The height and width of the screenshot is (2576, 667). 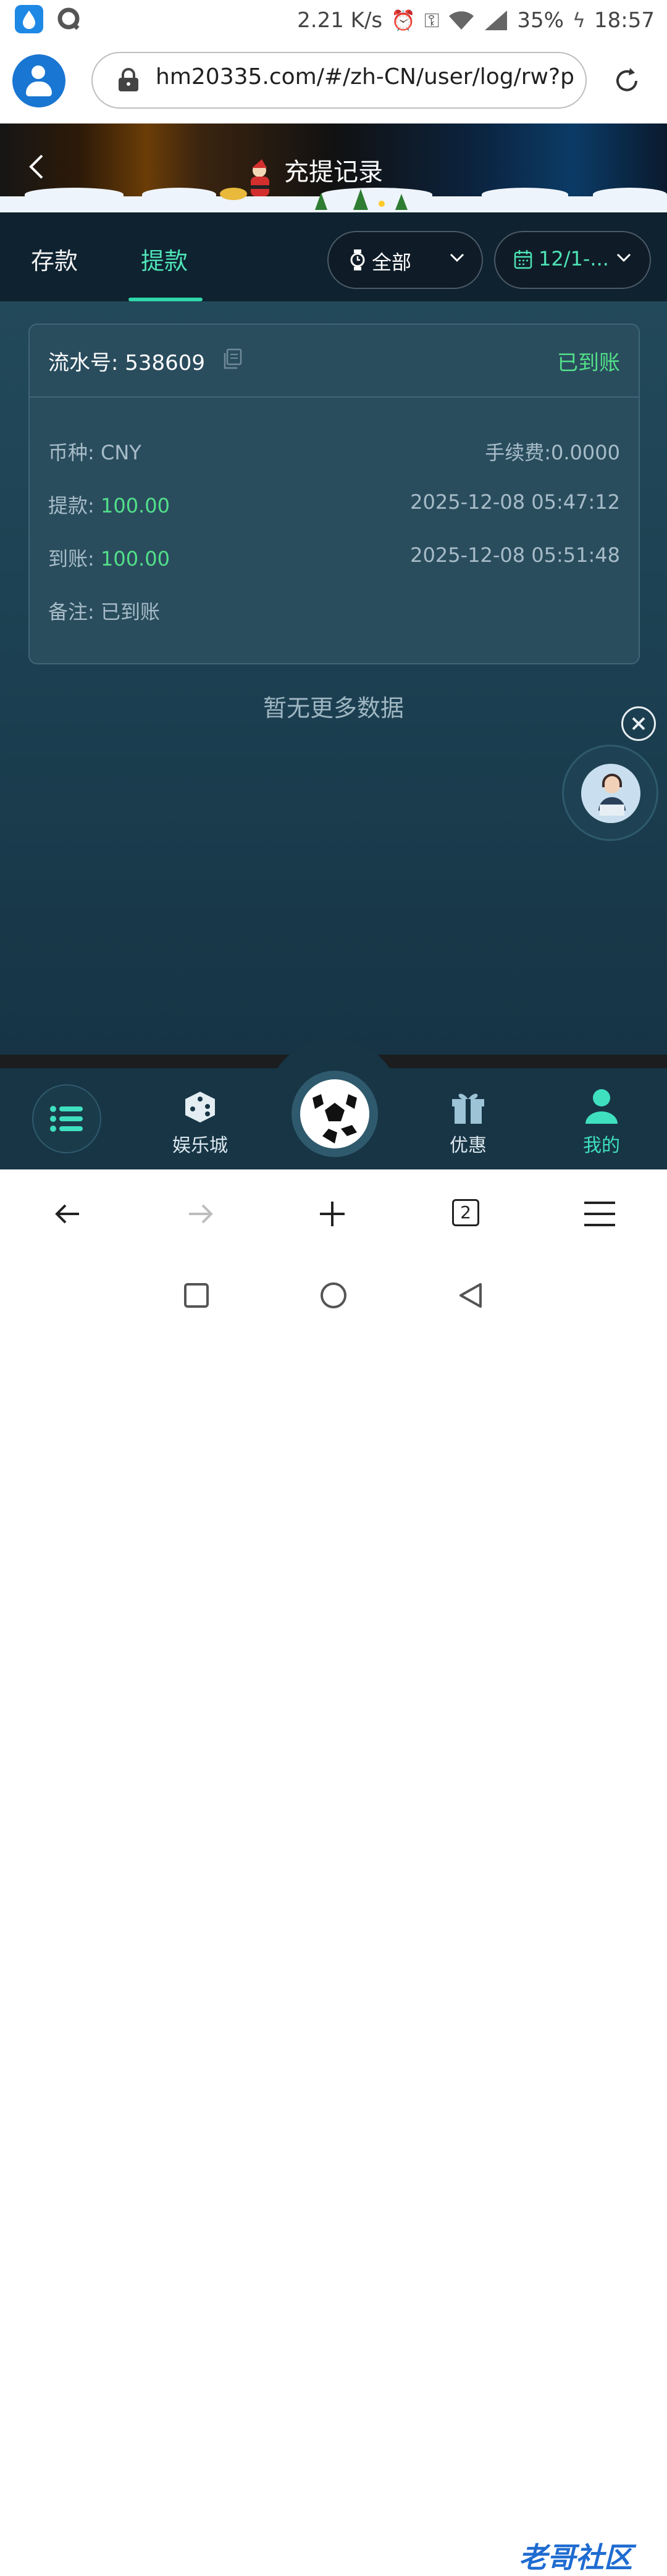 I want to click on status-badge: 已到账, so click(x=588, y=363).